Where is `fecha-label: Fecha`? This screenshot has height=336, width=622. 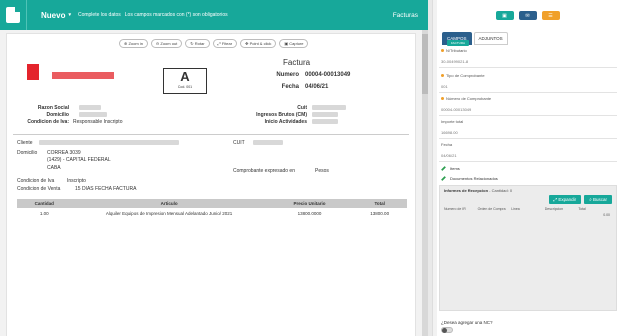
fecha-label: Fecha is located at coordinates (290, 87).